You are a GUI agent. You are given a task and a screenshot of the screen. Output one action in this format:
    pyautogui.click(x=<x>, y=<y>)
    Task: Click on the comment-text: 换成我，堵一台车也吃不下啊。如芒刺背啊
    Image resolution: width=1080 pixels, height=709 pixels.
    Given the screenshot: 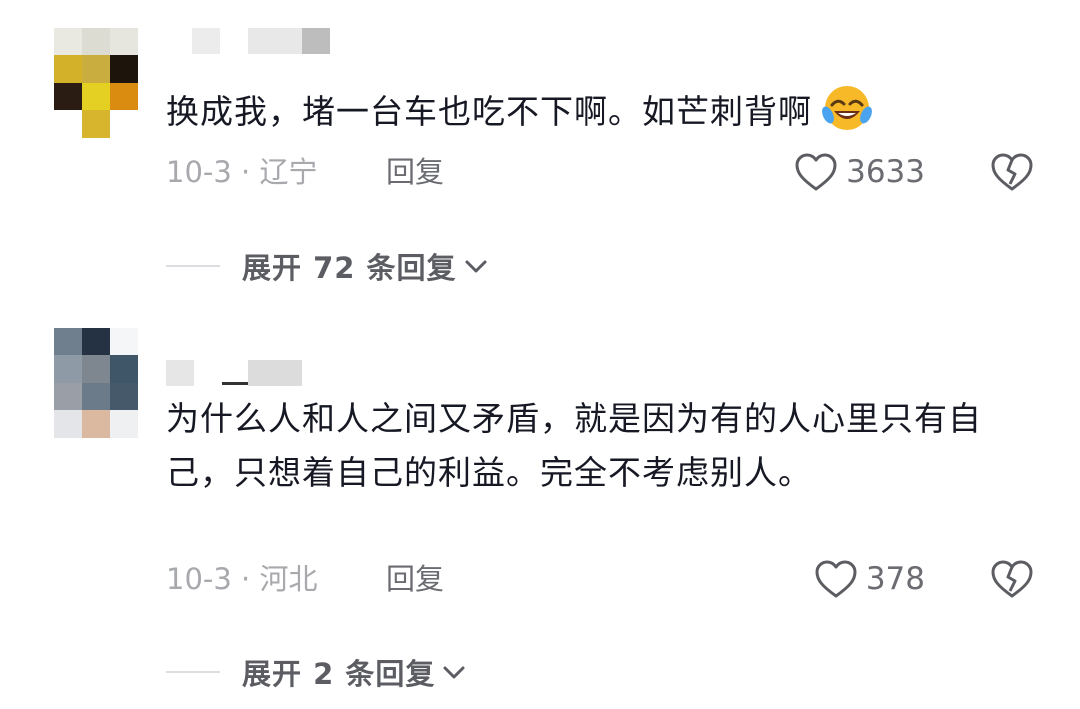 What is the action you would take?
    pyautogui.click(x=606, y=111)
    